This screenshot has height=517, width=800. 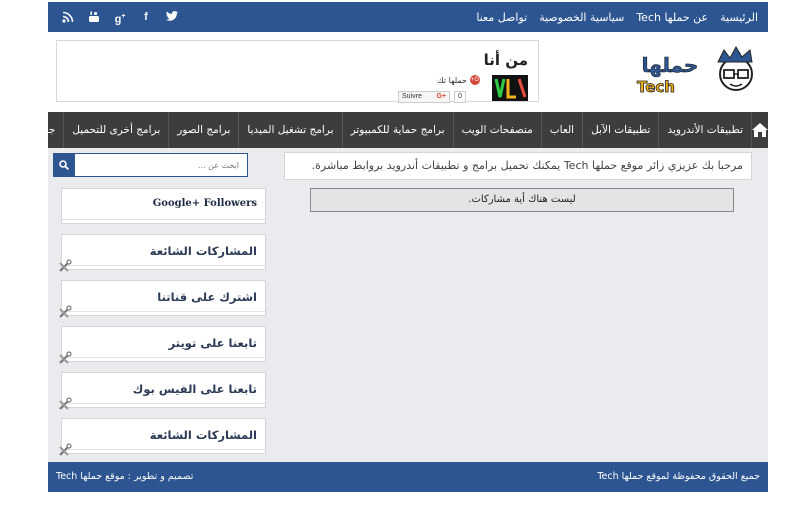 What do you see at coordinates (68, 17) in the screenshot?
I see `rss-icon` at bounding box center [68, 17].